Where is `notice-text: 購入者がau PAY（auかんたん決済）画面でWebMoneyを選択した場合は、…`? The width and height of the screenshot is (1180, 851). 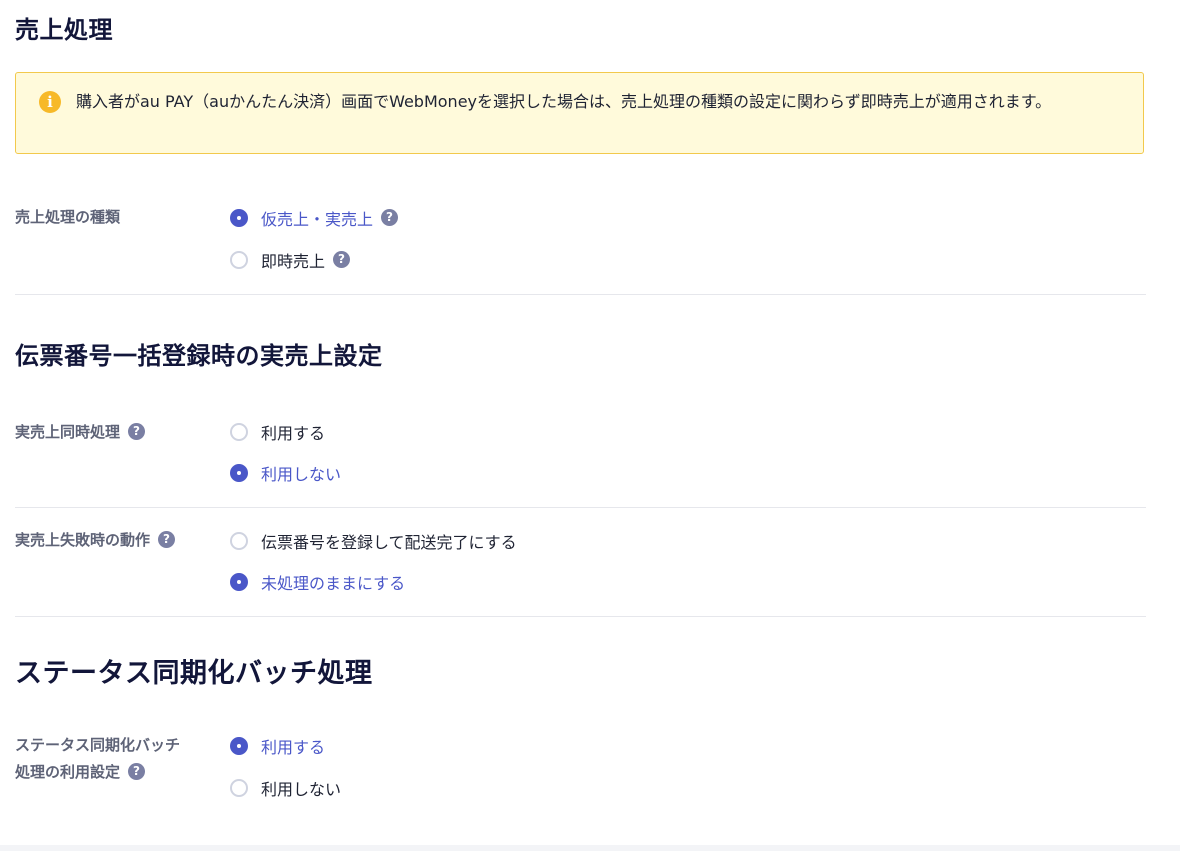 notice-text: 購入者がau PAY（auかんたん決済）画面でWebMoneyを選択した場合は、… is located at coordinates (564, 101).